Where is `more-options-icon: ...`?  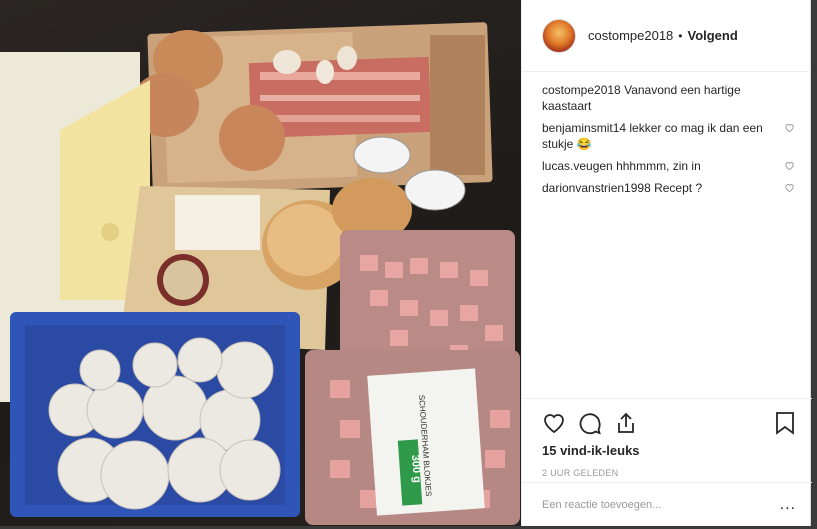 more-options-icon: ... is located at coordinates (788, 505).